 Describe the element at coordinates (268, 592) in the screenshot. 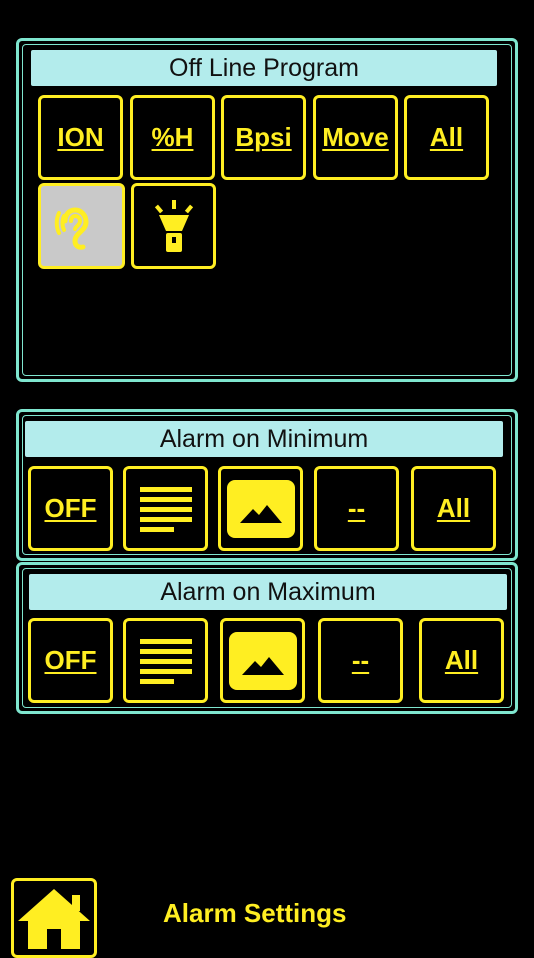

I see `alarm-max-title: Alarm on Maximum` at that location.